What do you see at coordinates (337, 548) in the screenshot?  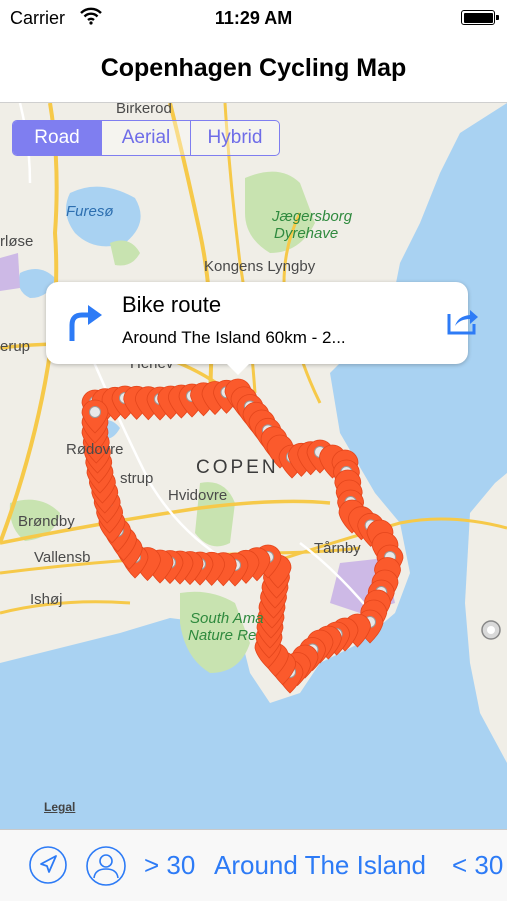 I see `map-label-tarnby: Tårnby` at bounding box center [337, 548].